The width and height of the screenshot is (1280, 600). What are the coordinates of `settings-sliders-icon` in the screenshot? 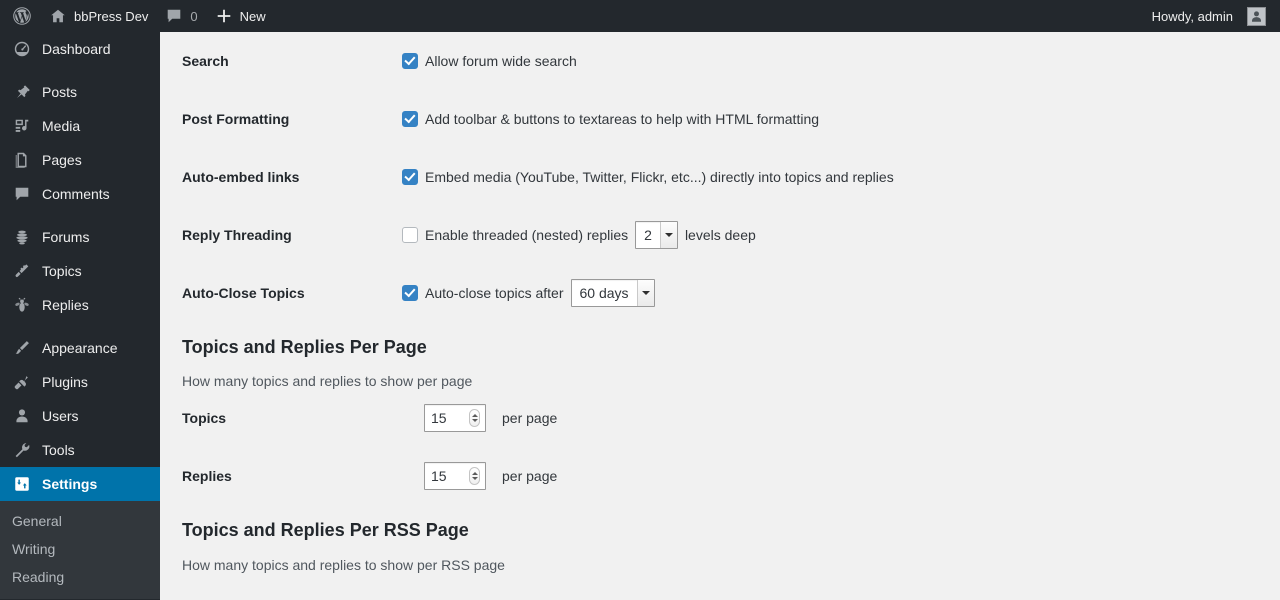 It's located at (22, 484).